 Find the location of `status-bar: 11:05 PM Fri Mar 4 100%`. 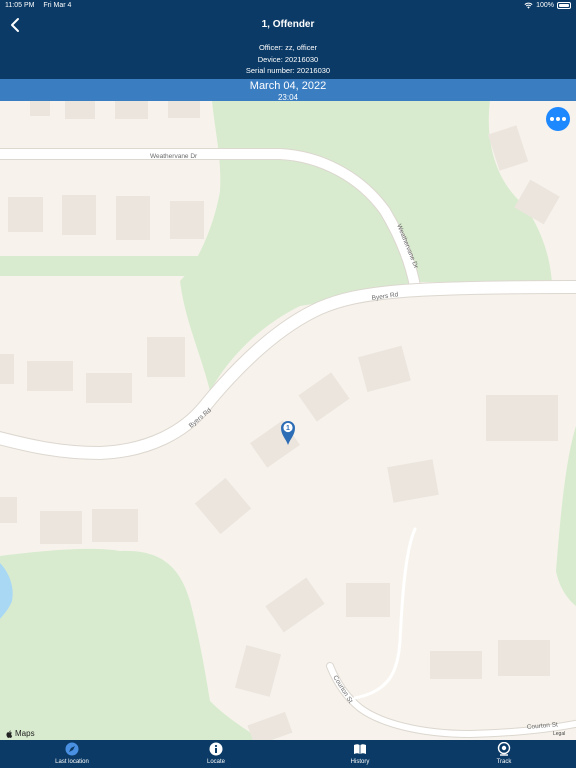

status-bar: 11:05 PM Fri Mar 4 100% is located at coordinates (288, 6).